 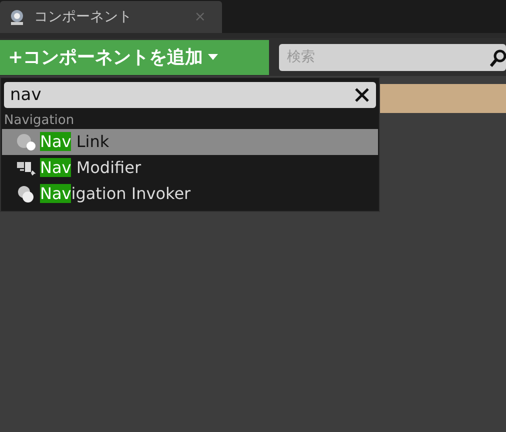 I want to click on component-item: Navigation Invoker, so click(x=190, y=194).